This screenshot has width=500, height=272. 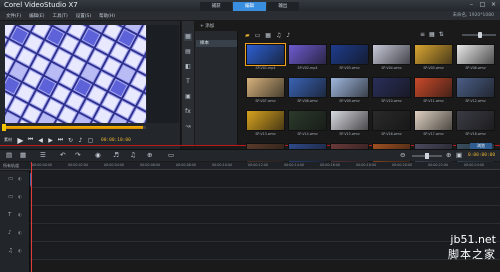 I want to click on motion-track-icon: ⊕, so click(x=149, y=155).